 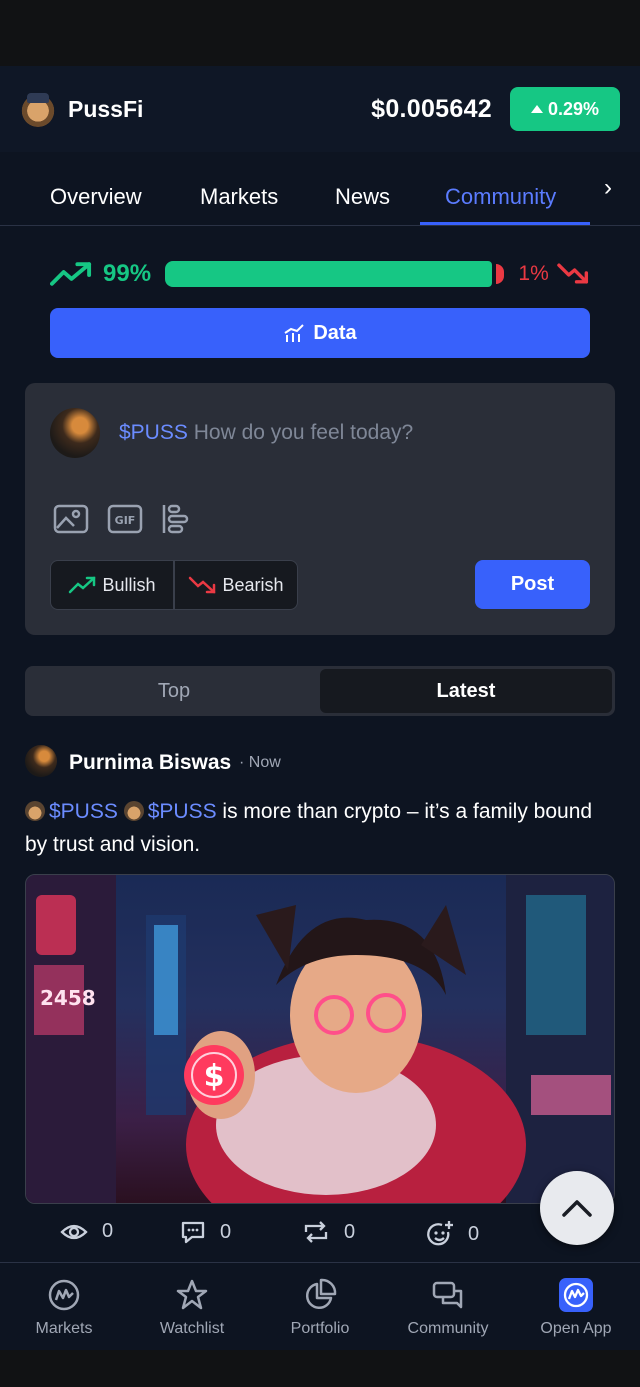 I want to click on system-nav-bar, so click(x=320, y=1368).